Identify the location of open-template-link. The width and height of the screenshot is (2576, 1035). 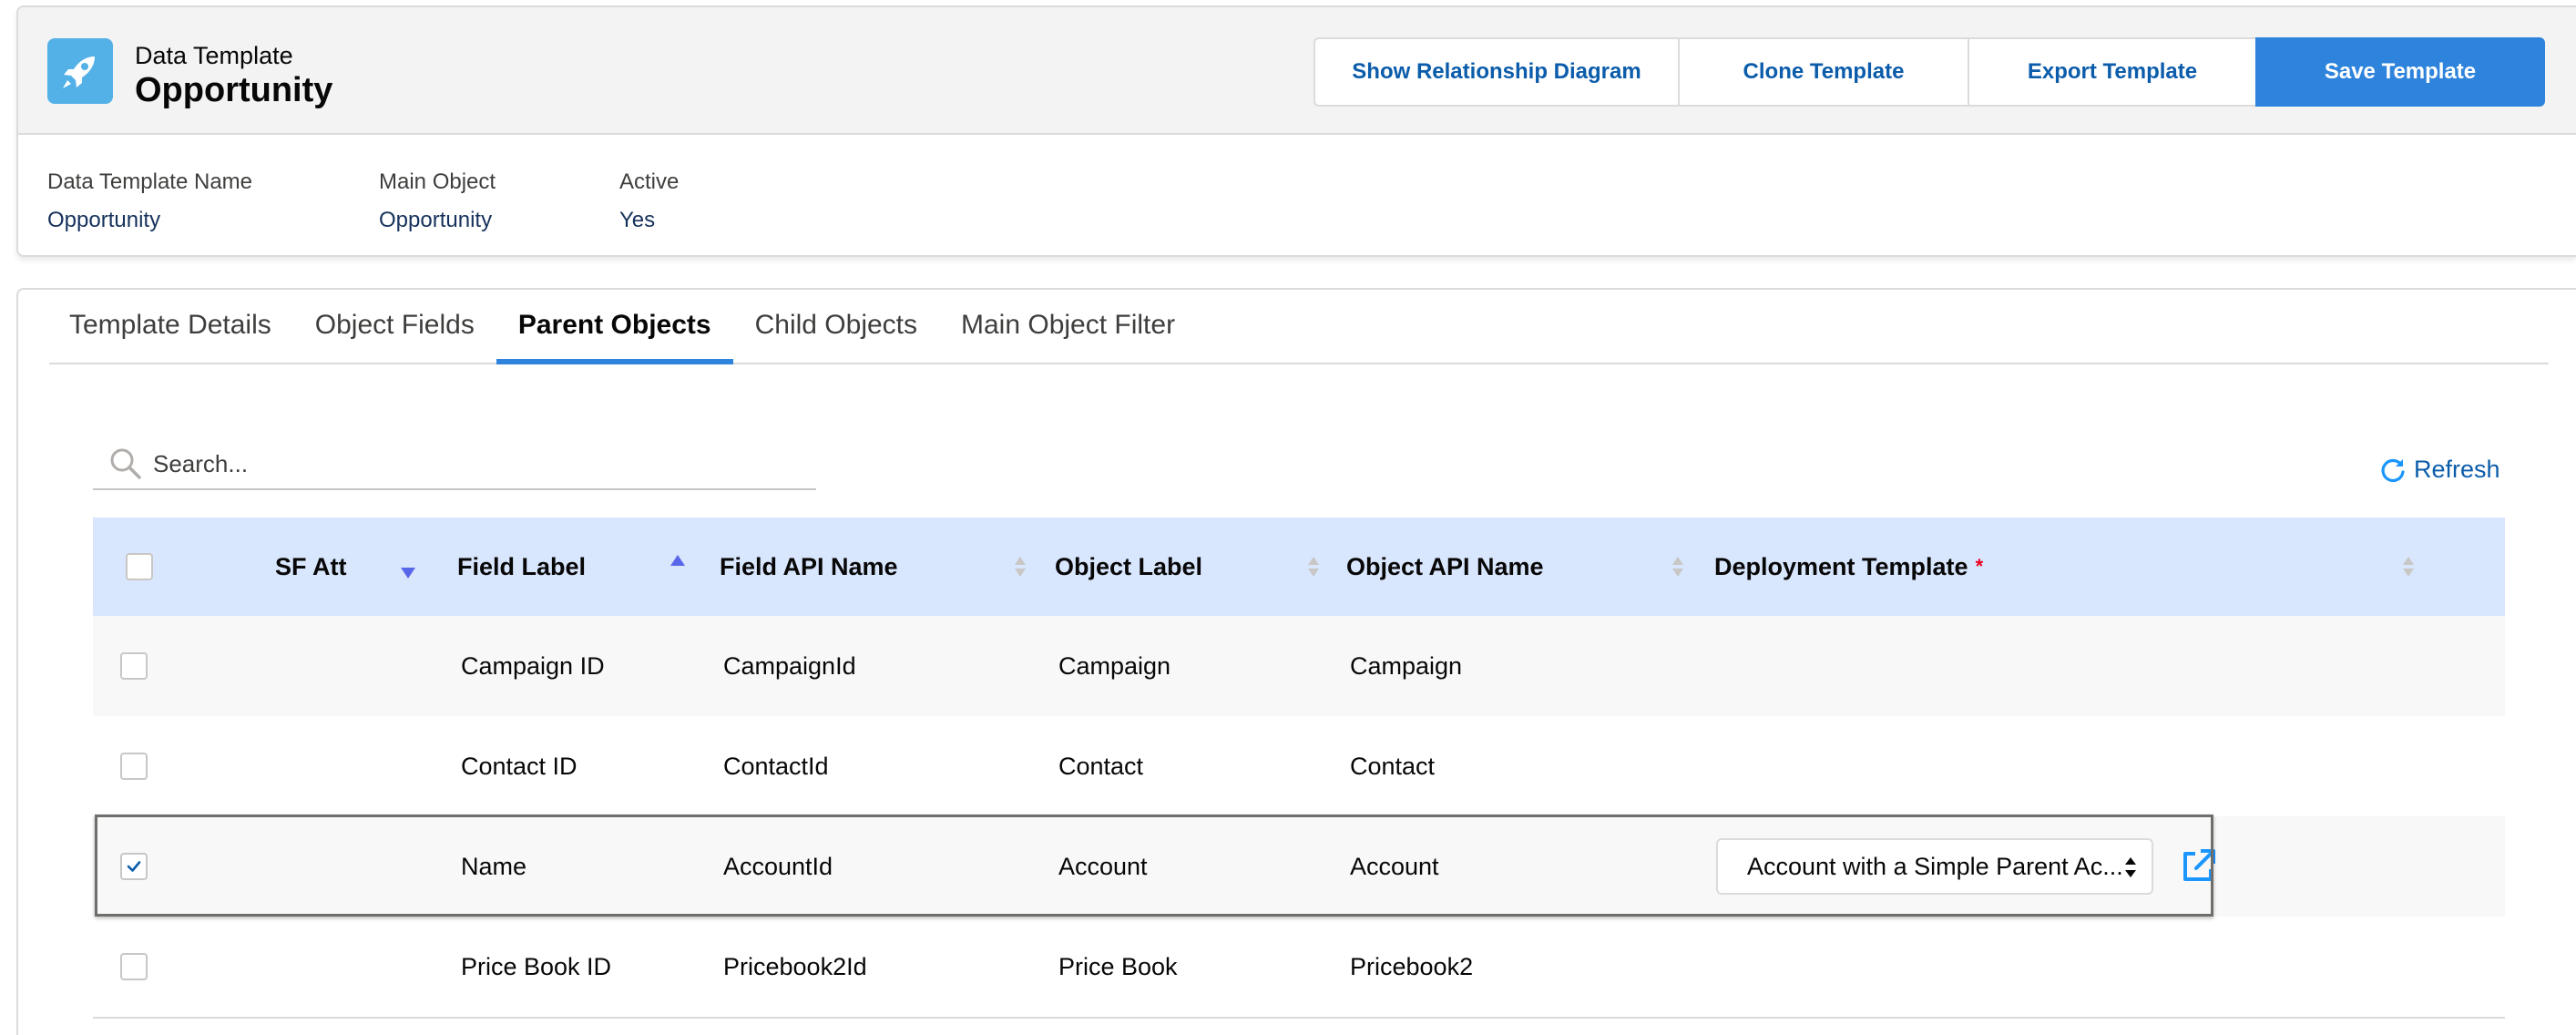
(2198, 868).